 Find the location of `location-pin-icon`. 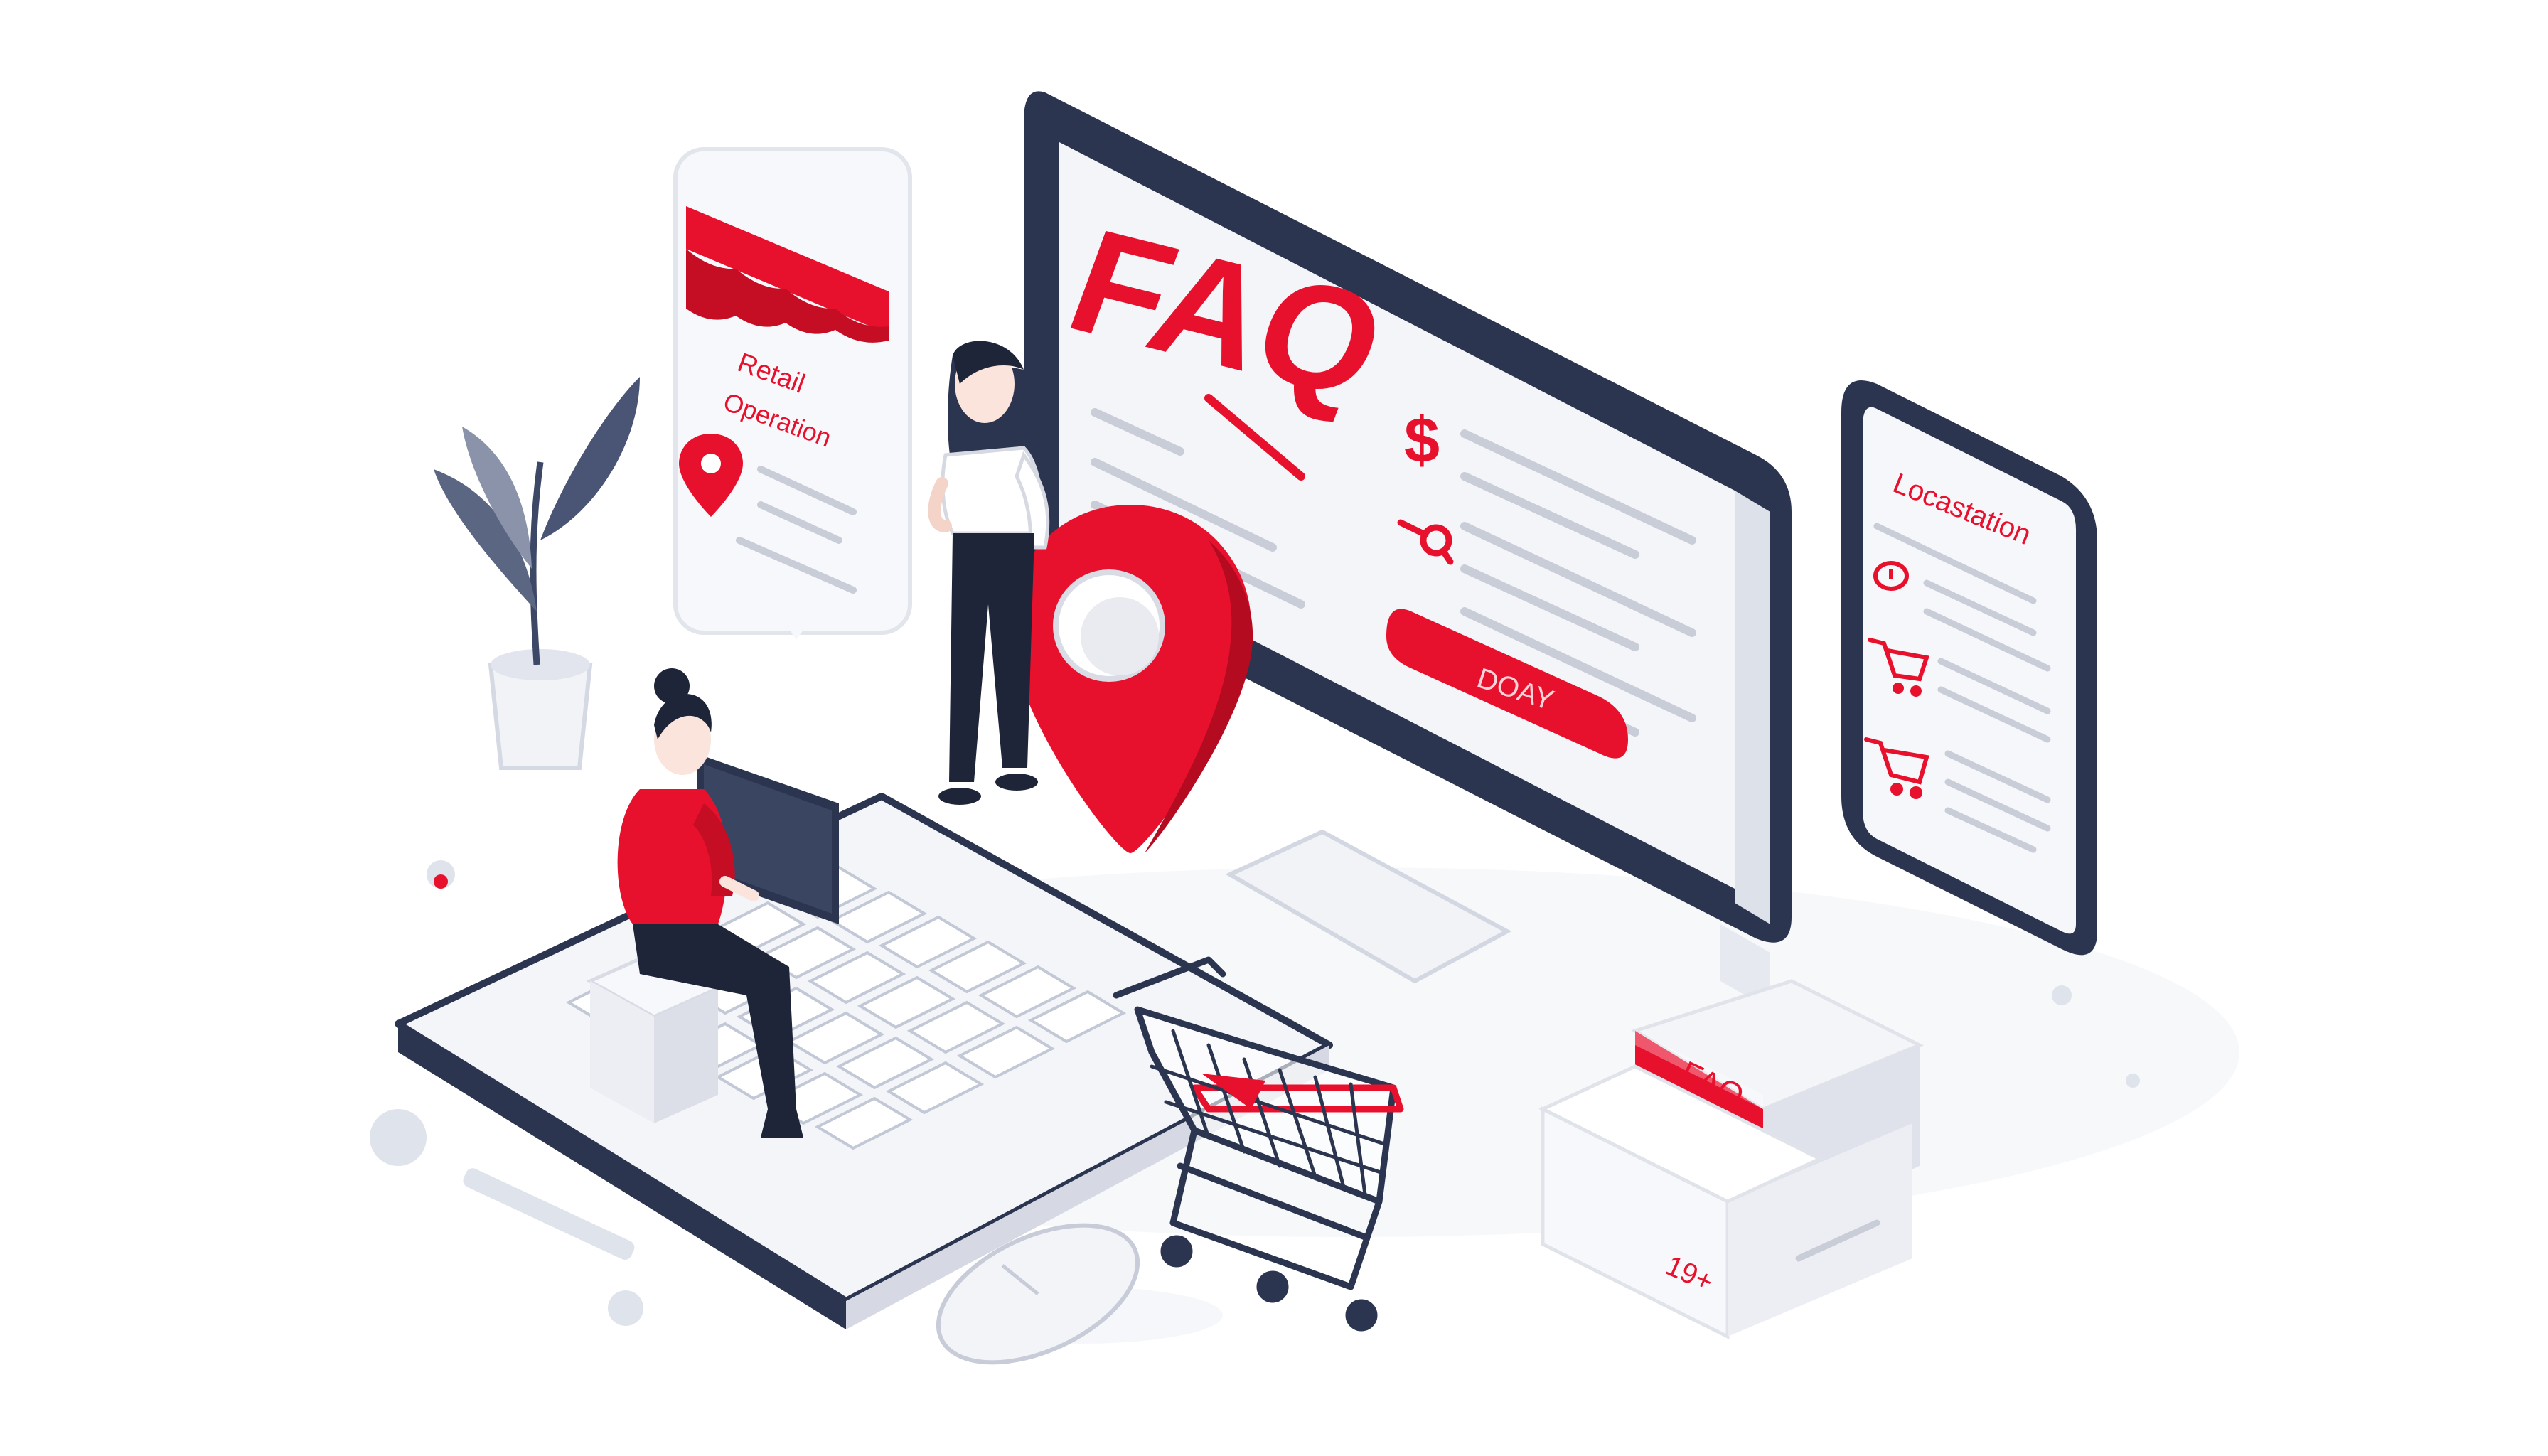

location-pin-icon is located at coordinates (1131, 679).